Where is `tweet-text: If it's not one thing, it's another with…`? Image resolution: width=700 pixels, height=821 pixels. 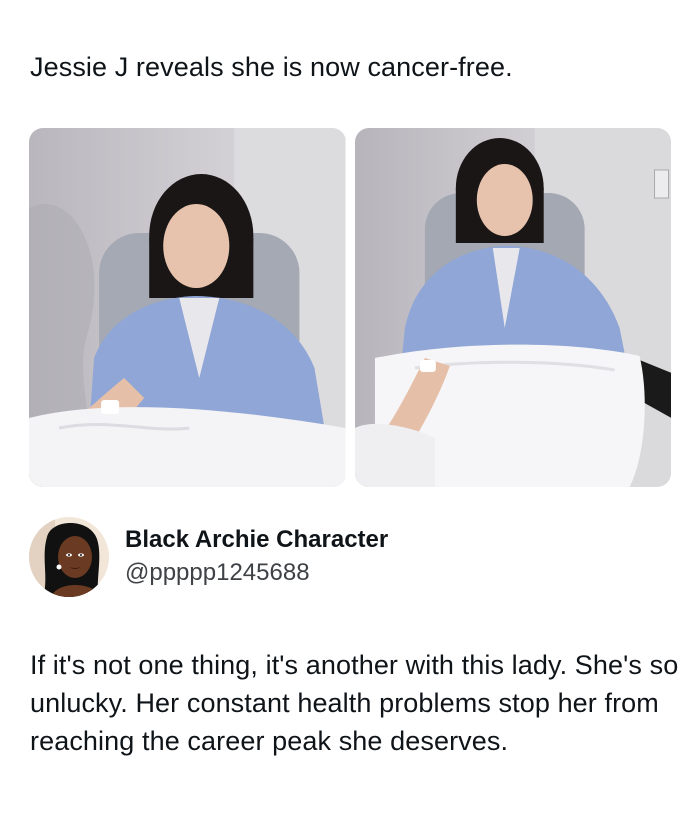
tweet-text: If it's not one thing, it's another with… is located at coordinates (354, 703).